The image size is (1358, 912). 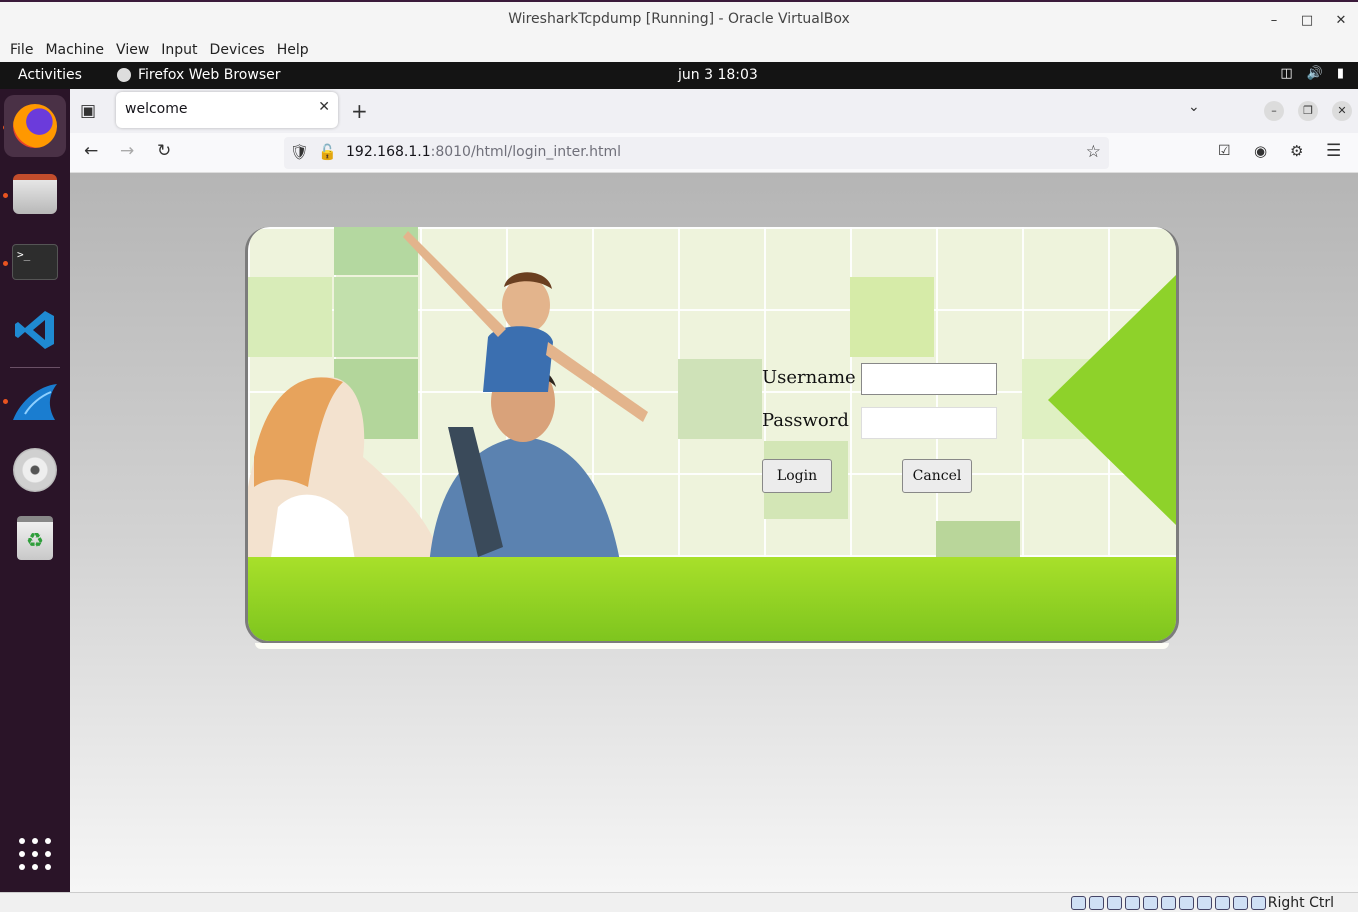 I want to click on menu-icon: ☰, so click(x=1333, y=151).